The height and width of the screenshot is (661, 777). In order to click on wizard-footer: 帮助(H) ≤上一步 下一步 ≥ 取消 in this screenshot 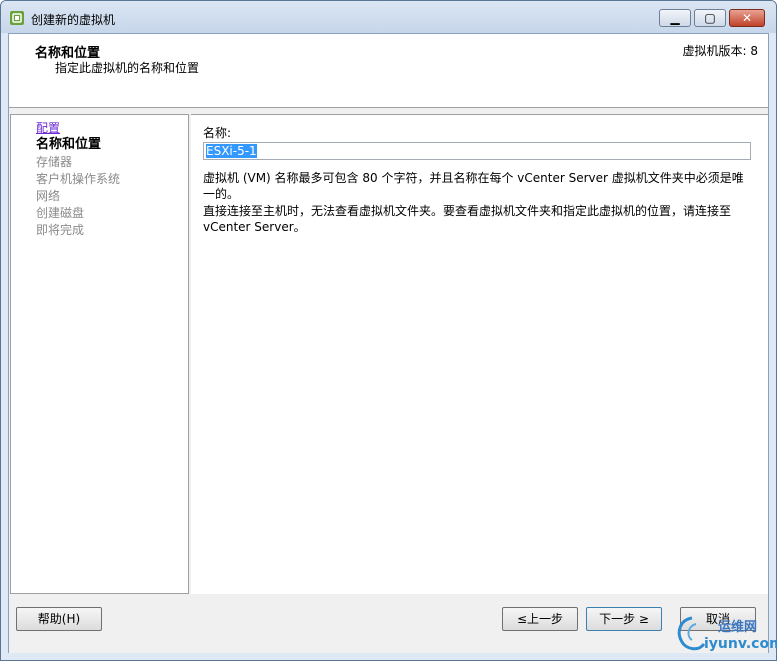, I will do `click(388, 624)`.